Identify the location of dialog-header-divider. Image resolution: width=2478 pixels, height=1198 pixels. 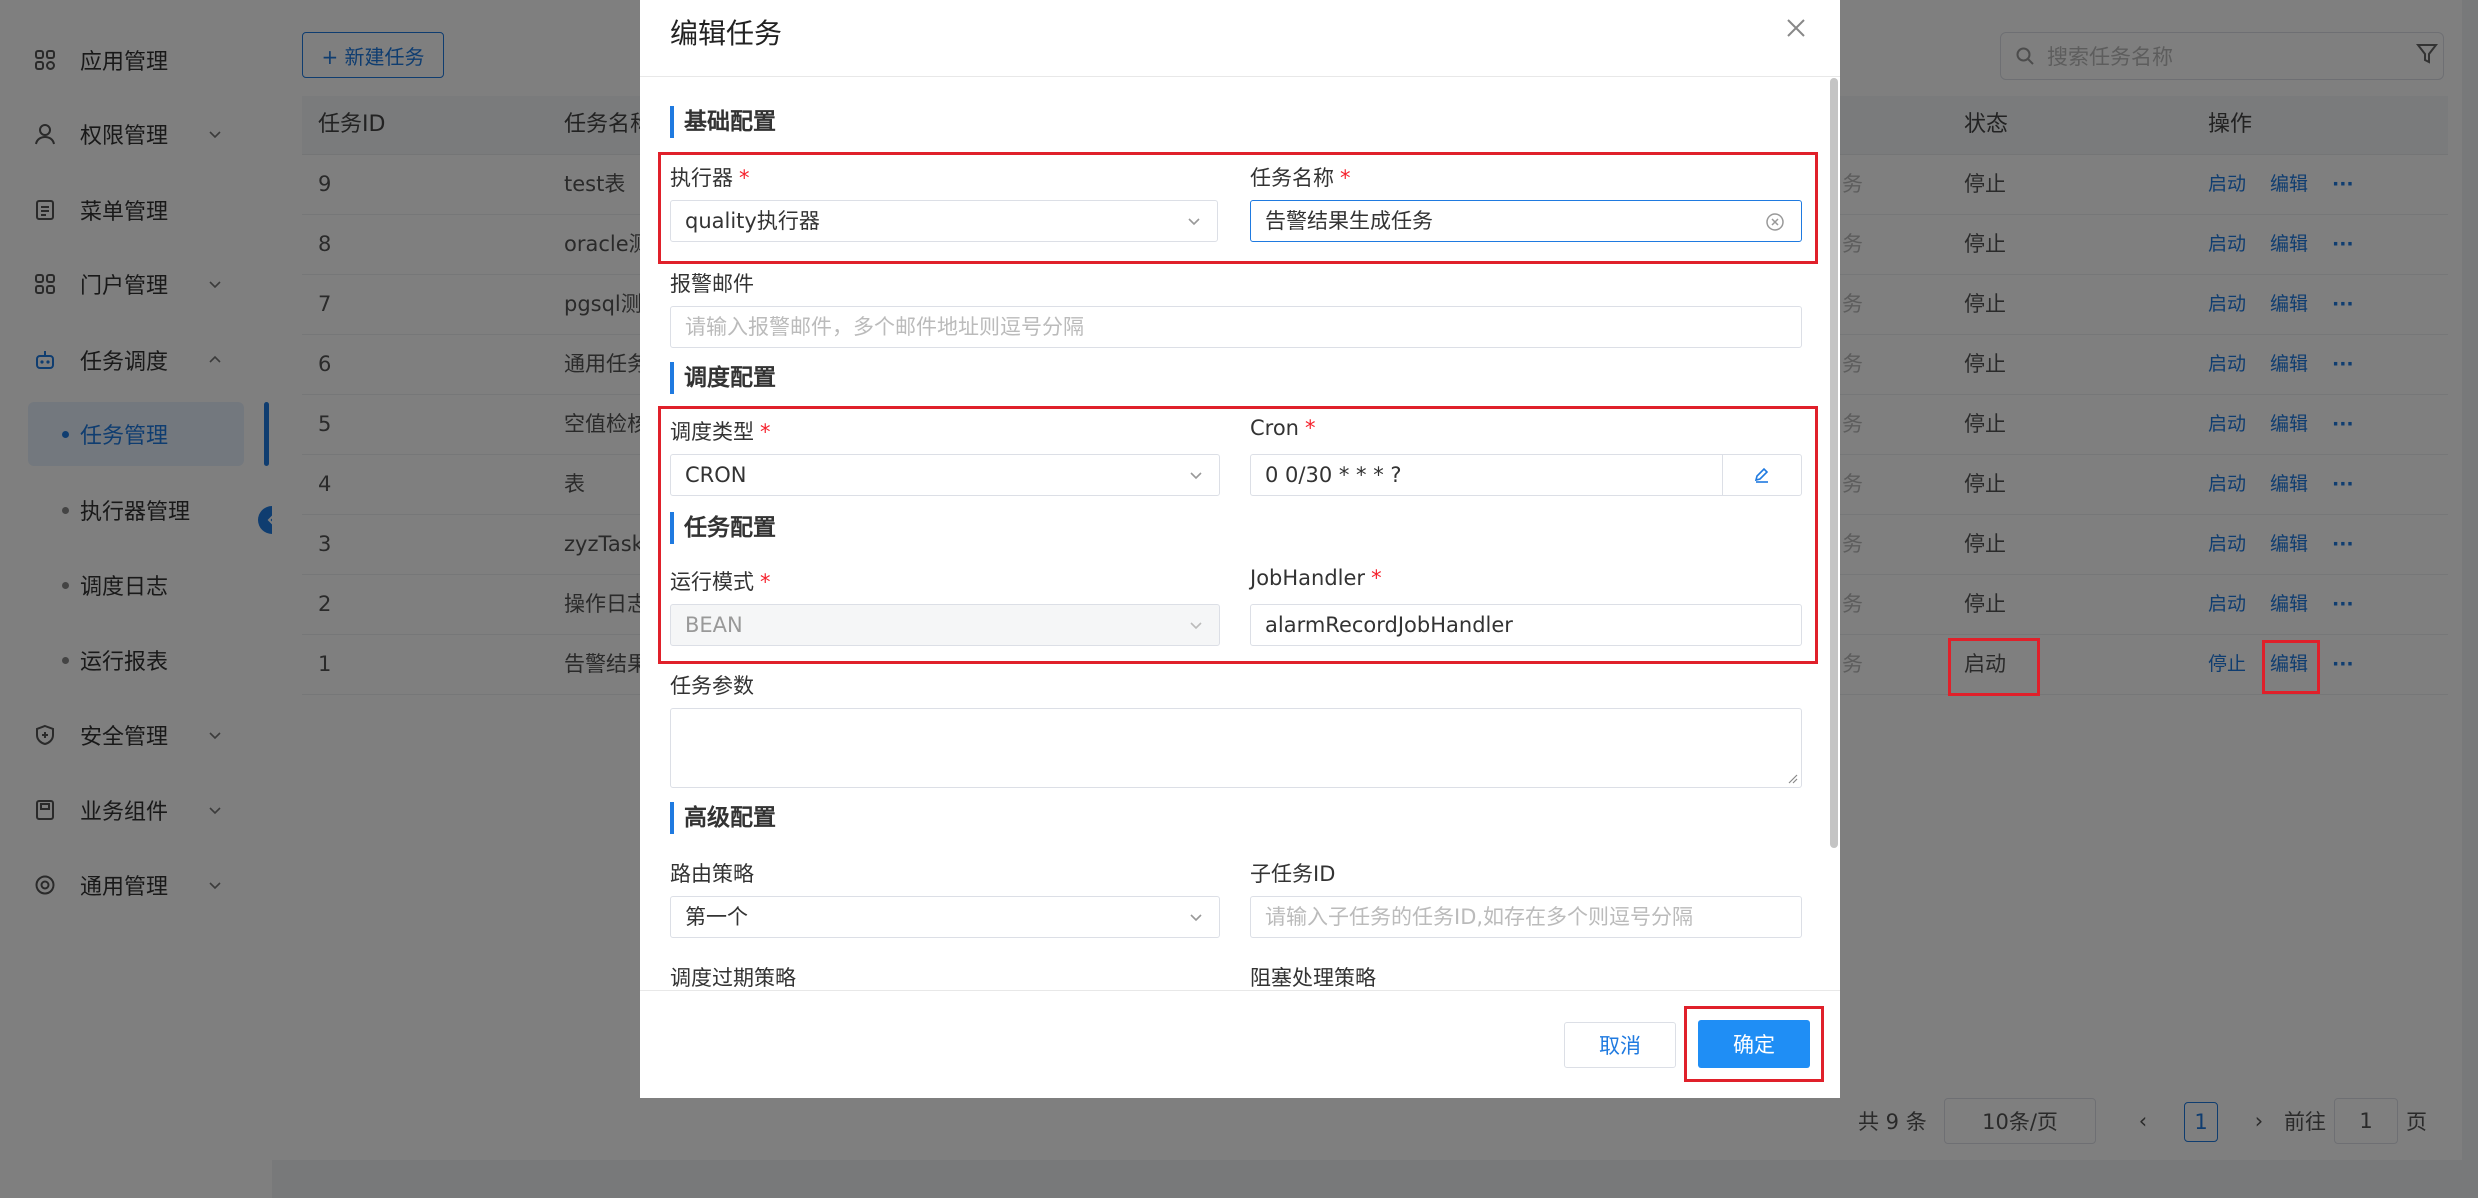
(1240, 76).